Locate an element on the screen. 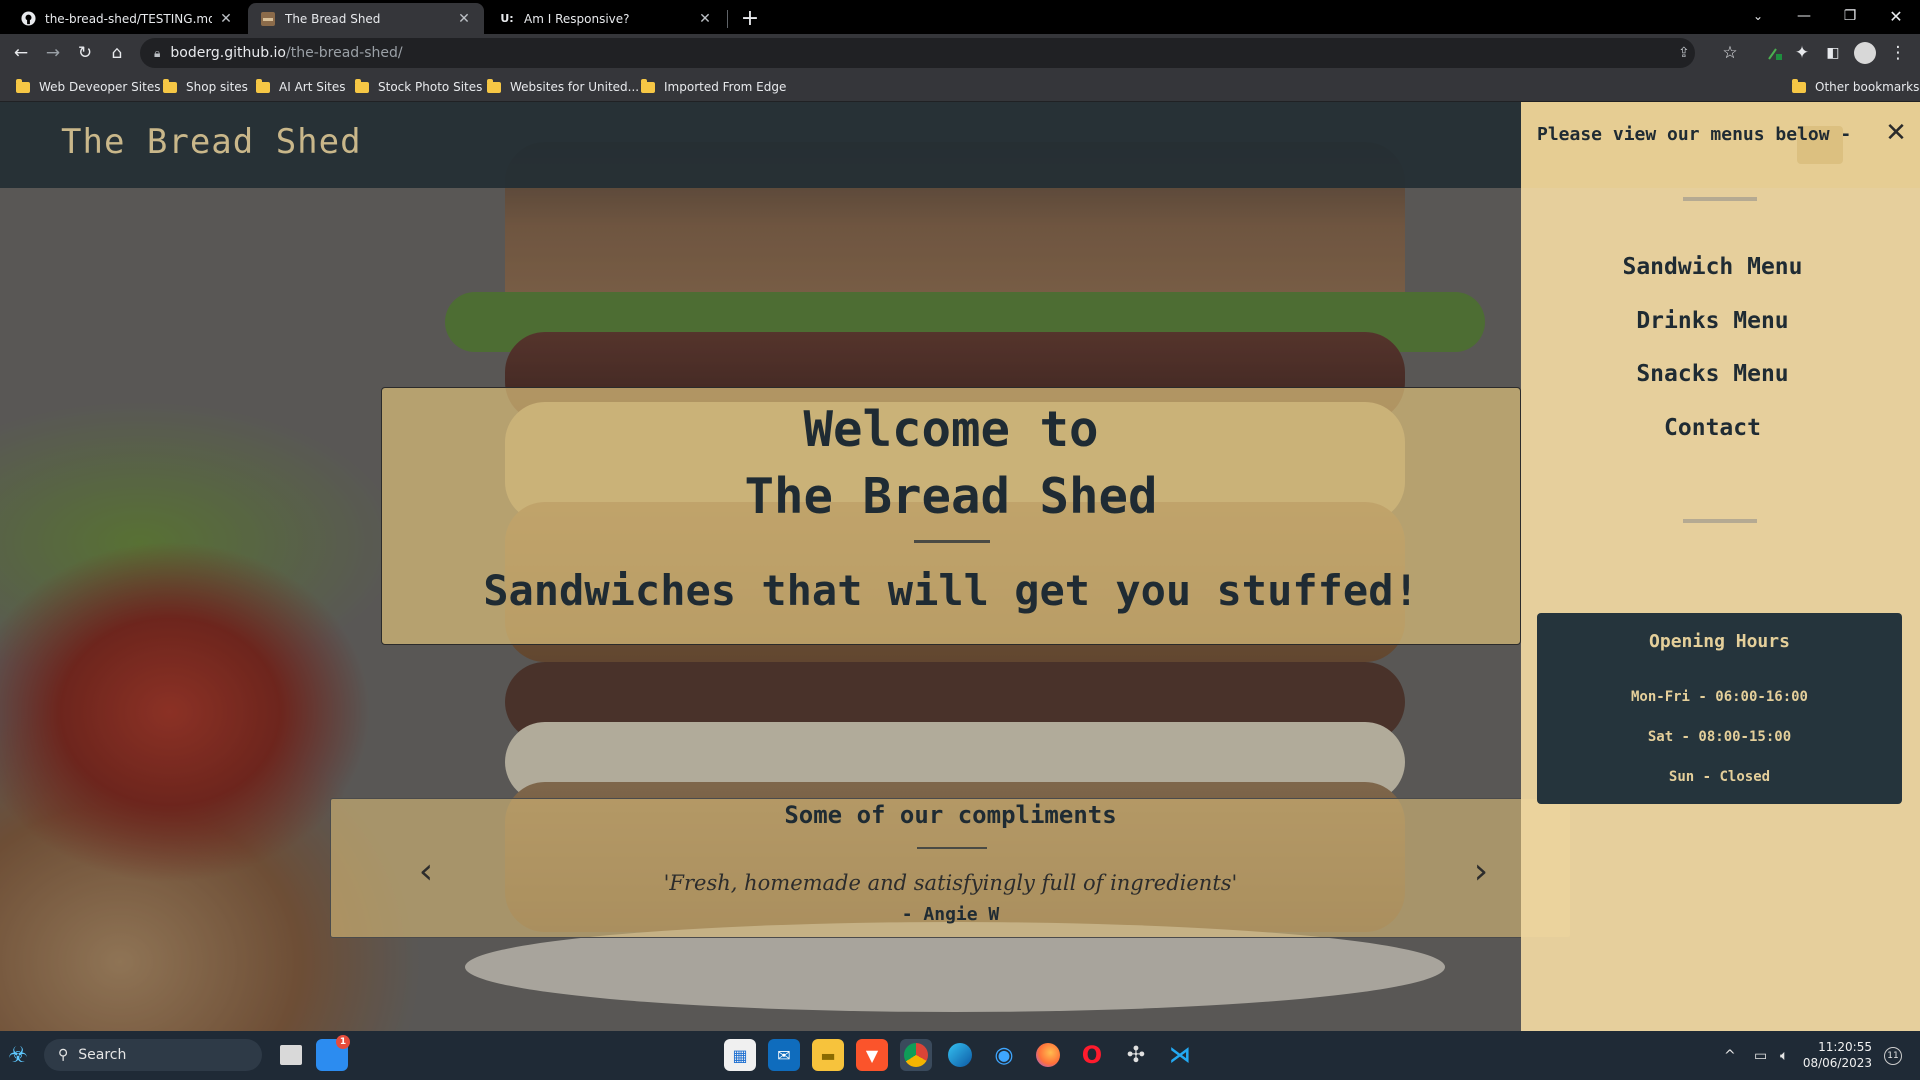 The image size is (1920, 1080). tray-notification-count: 11 is located at coordinates (1893, 1055).